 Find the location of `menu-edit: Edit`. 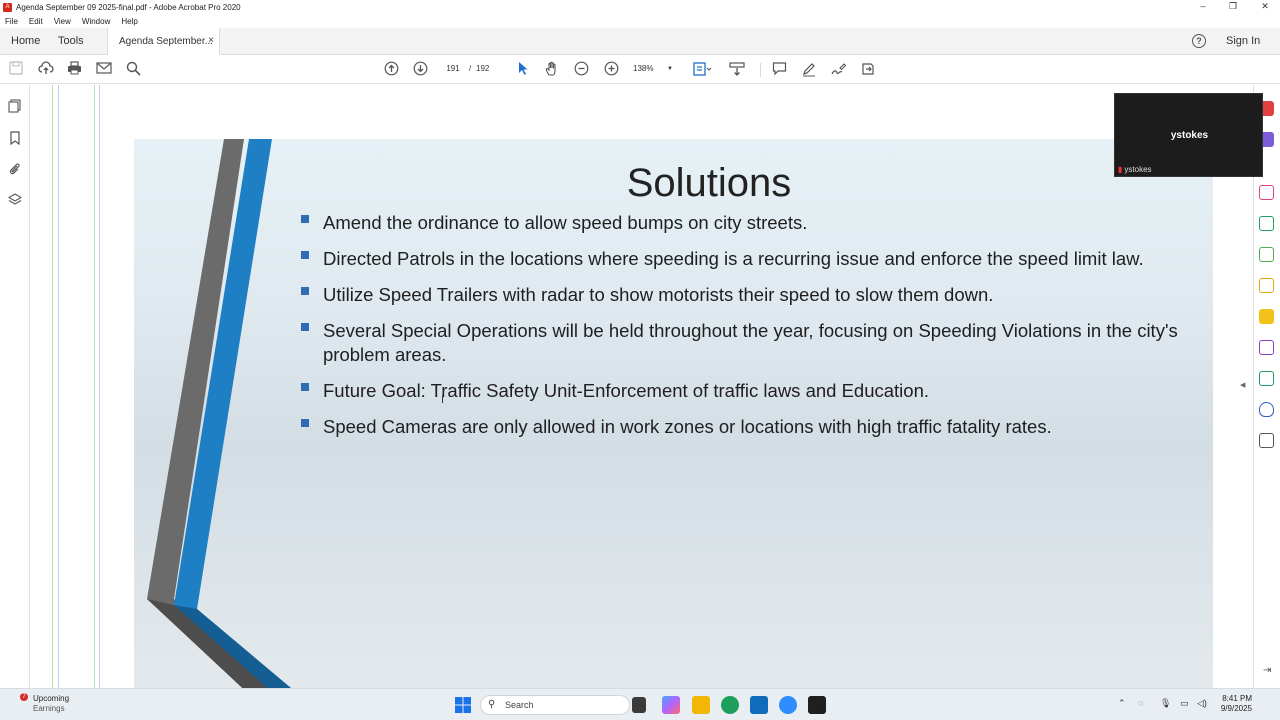

menu-edit: Edit is located at coordinates (36, 21).